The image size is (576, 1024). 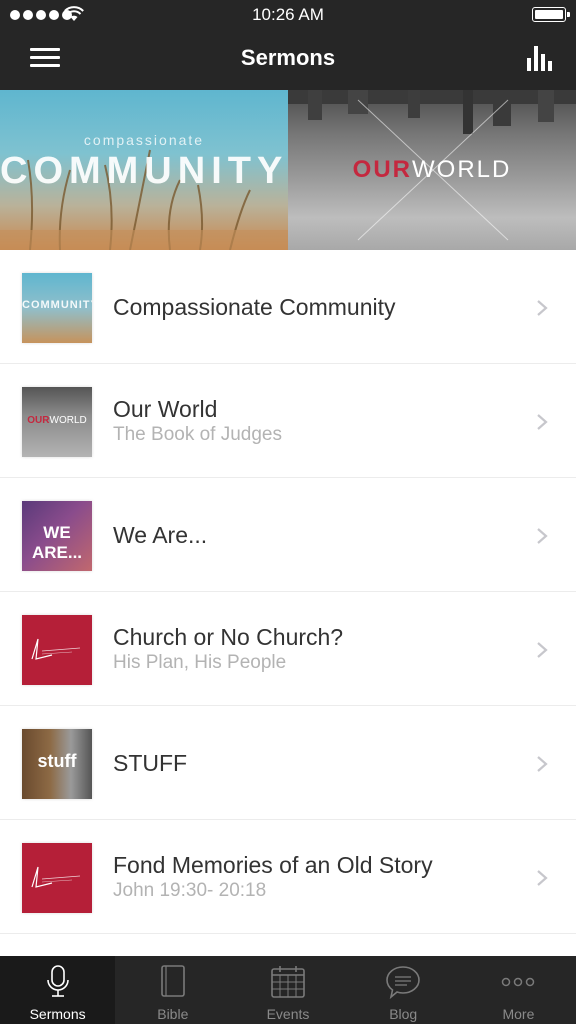 I want to click on tab-more: More, so click(x=518, y=990).